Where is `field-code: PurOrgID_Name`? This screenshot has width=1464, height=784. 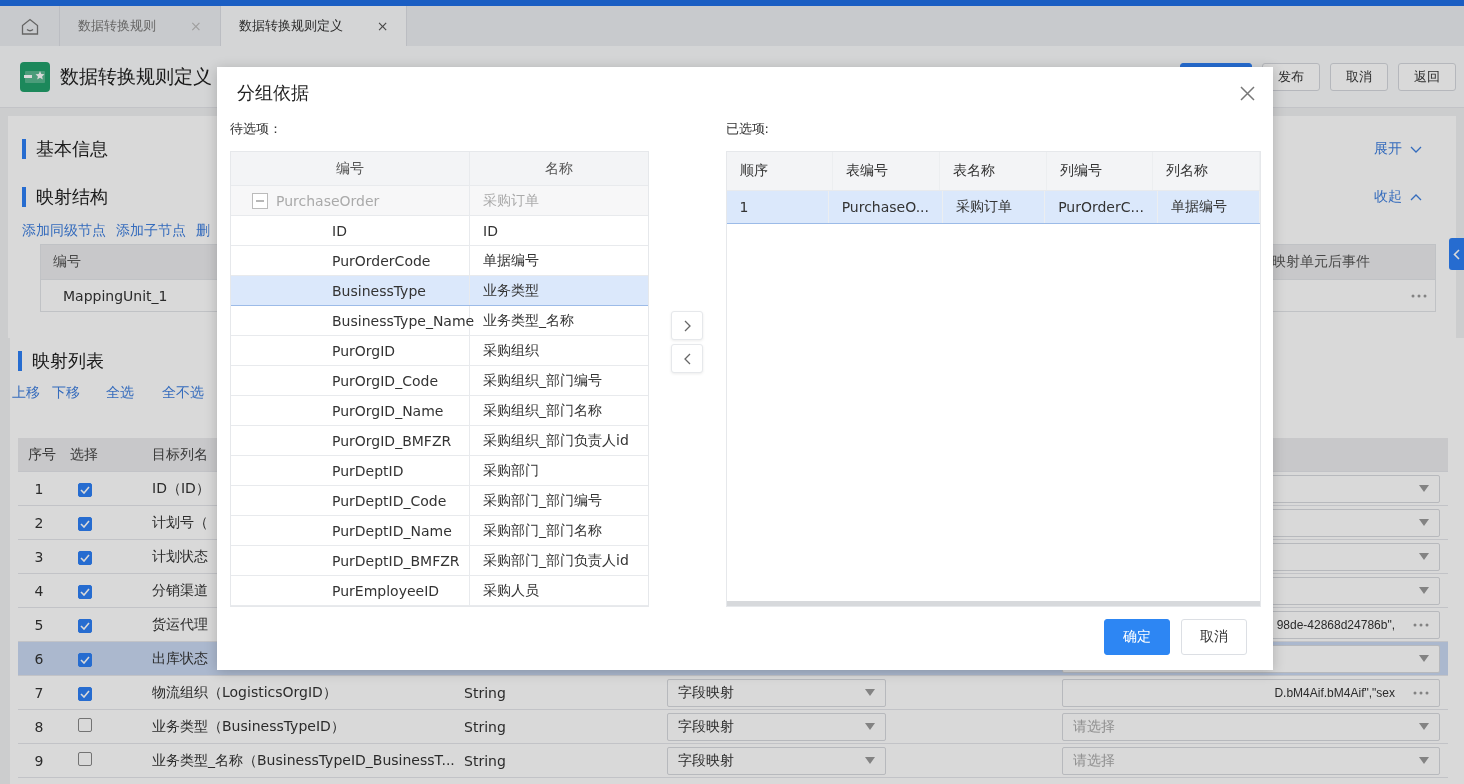 field-code: PurOrgID_Name is located at coordinates (388, 410).